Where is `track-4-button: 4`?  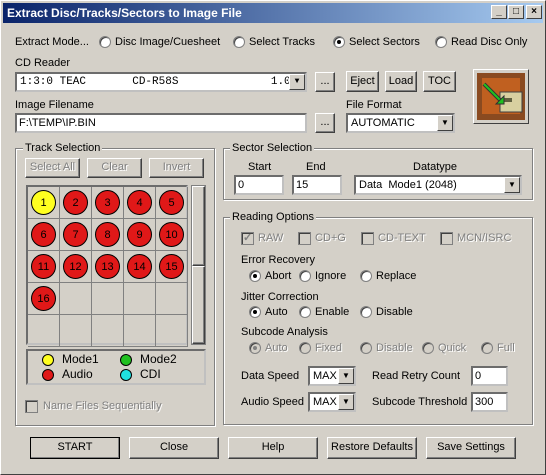 track-4-button: 4 is located at coordinates (139, 202).